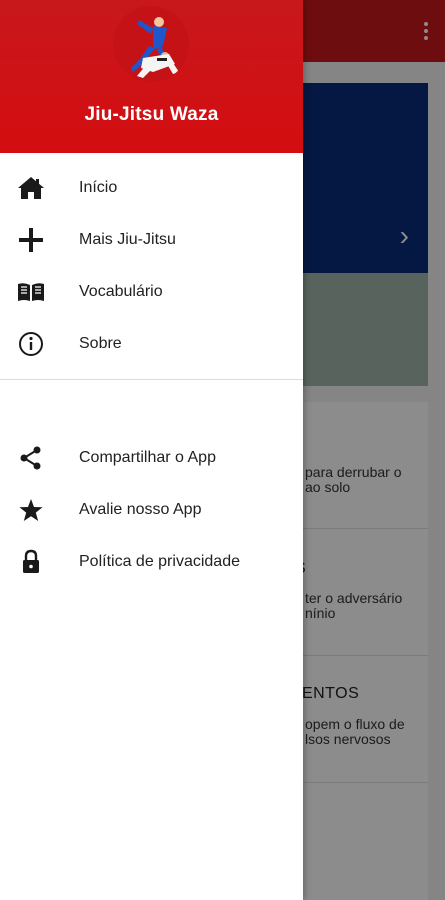  I want to click on drawer-item-avalie: Avalie nosso App, so click(151, 510).